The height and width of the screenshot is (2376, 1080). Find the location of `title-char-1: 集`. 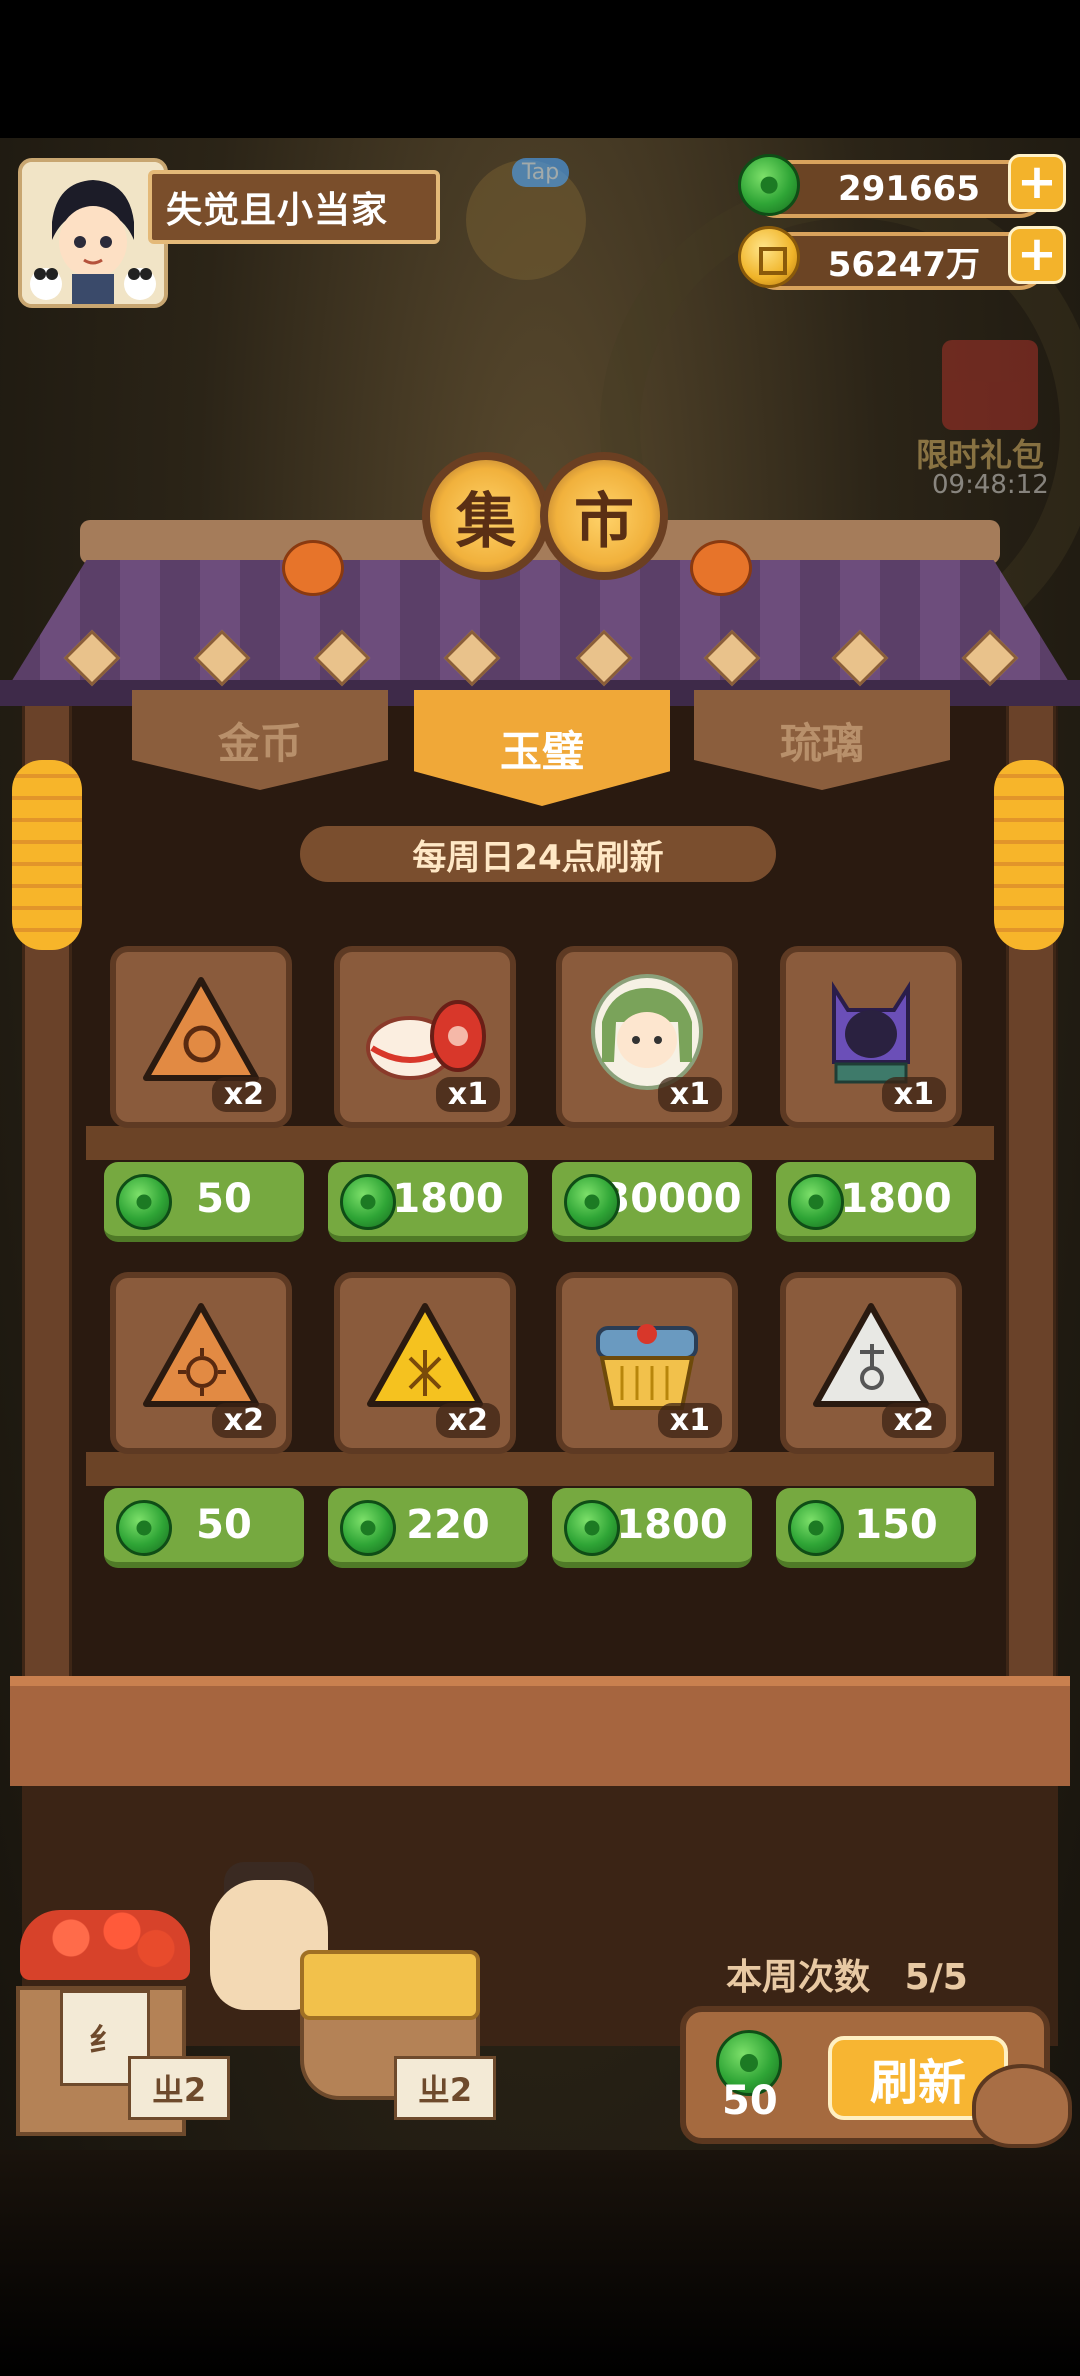

title-char-1: 集 is located at coordinates (486, 516).